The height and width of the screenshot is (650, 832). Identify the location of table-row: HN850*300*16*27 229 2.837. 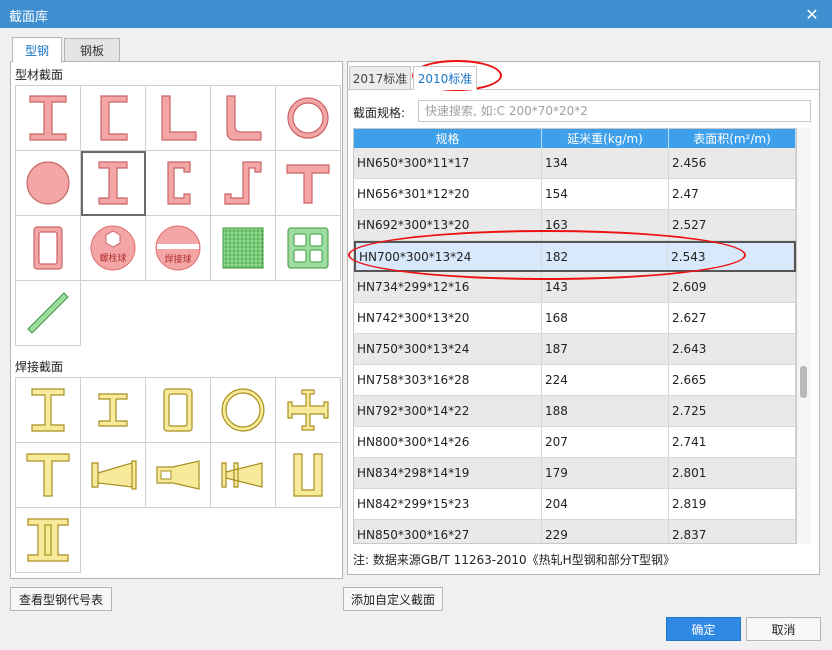
(575, 531).